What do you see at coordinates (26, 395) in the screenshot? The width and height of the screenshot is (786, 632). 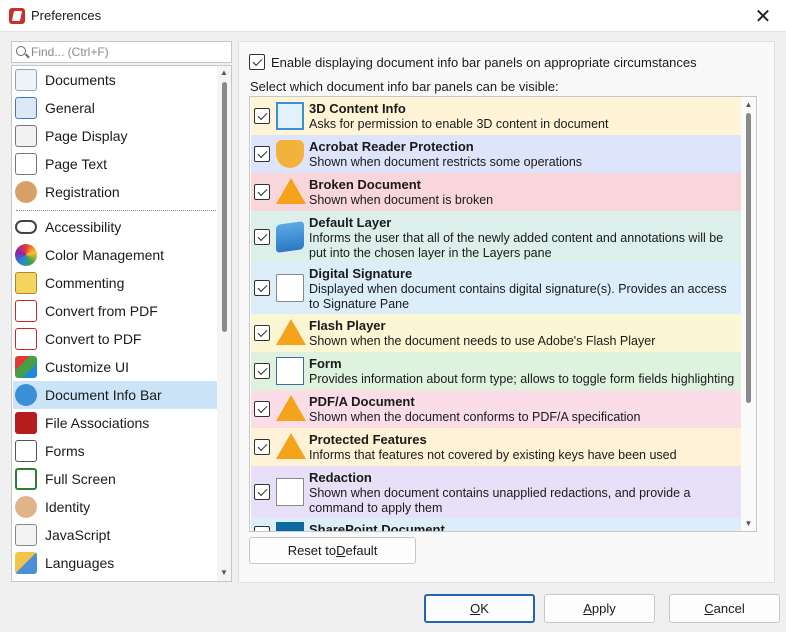 I see `document-info-bar-icon` at bounding box center [26, 395].